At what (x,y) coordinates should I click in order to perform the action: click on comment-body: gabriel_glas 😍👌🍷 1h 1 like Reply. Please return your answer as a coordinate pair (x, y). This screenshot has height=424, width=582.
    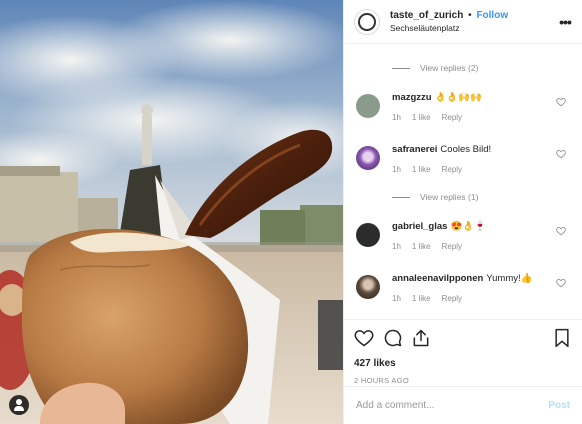
    Looking at the image, I should click on (472, 235).